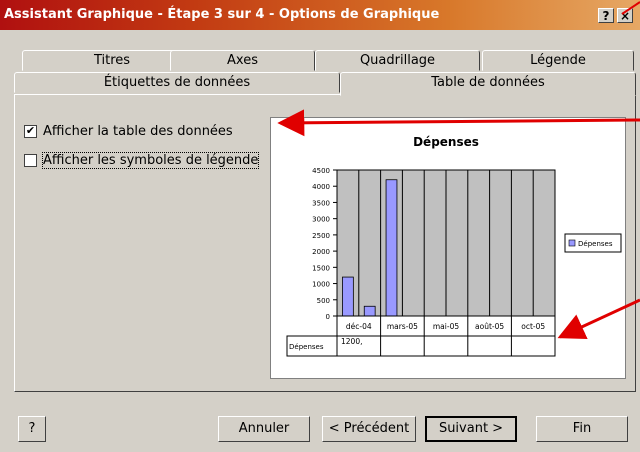 The width and height of the screenshot is (640, 452). What do you see at coordinates (606, 15) in the screenshot?
I see `help-title-button: ?` at bounding box center [606, 15].